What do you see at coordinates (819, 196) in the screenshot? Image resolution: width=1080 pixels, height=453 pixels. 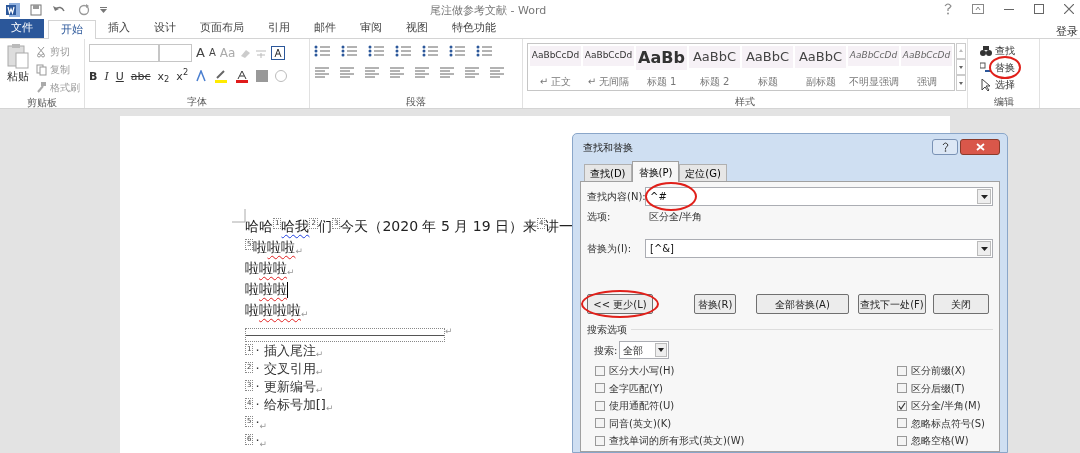 I see `combo-field: ^#` at bounding box center [819, 196].